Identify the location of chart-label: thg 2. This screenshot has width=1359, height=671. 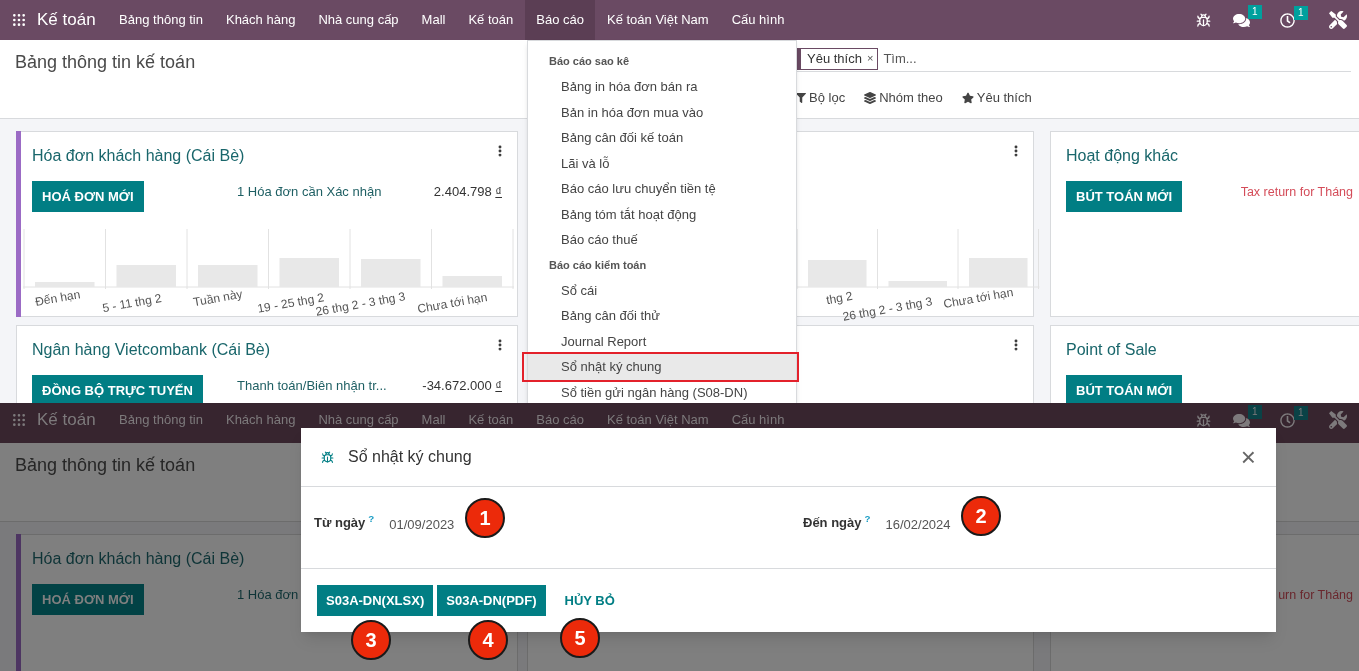
(839, 298).